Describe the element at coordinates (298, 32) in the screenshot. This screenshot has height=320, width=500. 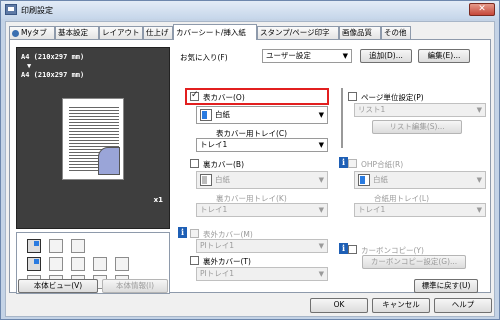
I see `tab-stamp: スタンプ/ページ印字` at that location.